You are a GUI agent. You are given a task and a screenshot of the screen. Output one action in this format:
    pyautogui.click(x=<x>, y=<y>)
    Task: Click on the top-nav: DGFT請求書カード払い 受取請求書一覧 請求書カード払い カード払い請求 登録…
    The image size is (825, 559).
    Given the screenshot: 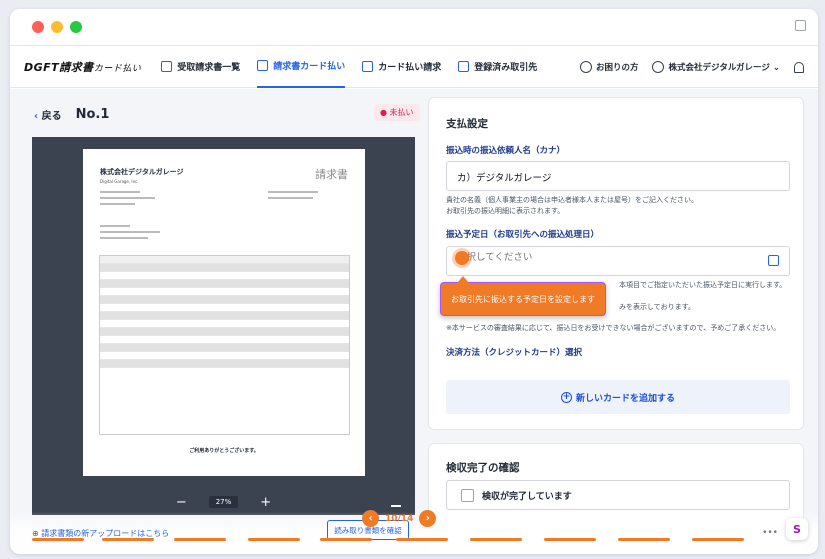 What is the action you would take?
    pyautogui.click(x=414, y=67)
    